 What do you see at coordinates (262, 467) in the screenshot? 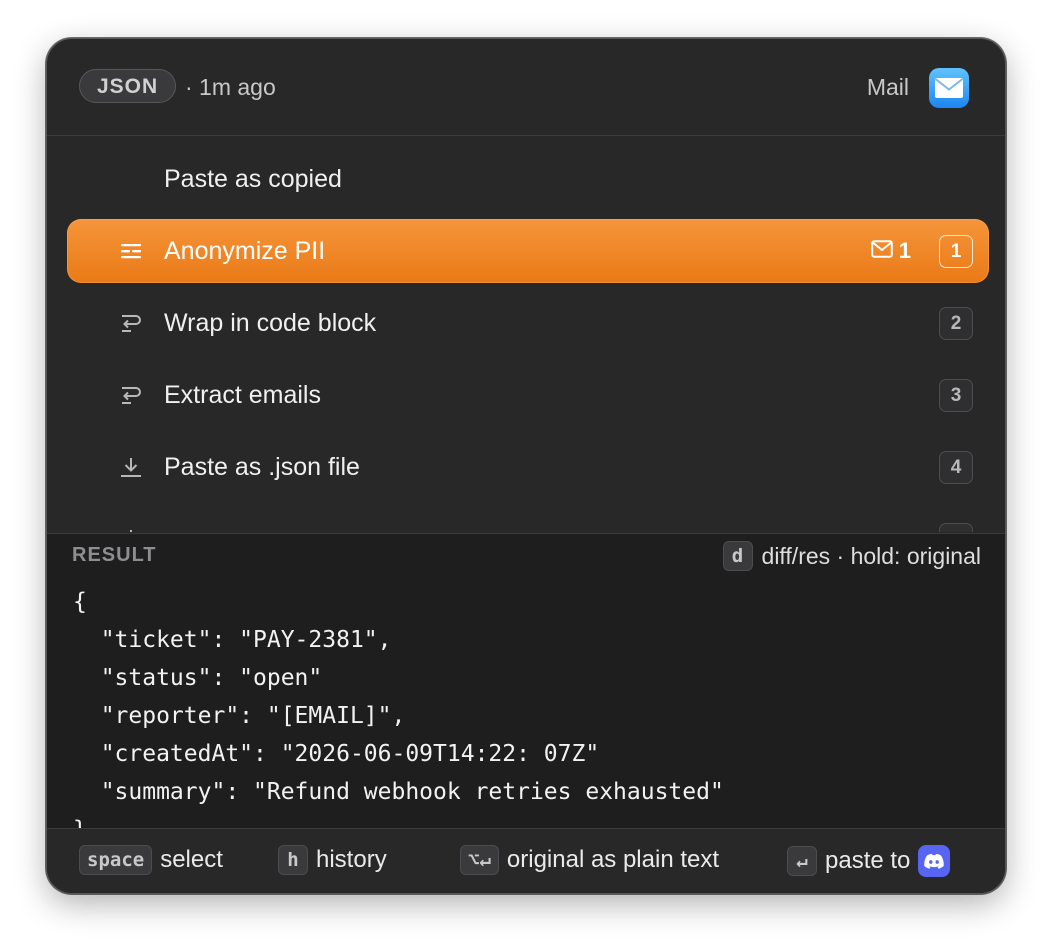
I see `action-label: Paste as .json file` at bounding box center [262, 467].